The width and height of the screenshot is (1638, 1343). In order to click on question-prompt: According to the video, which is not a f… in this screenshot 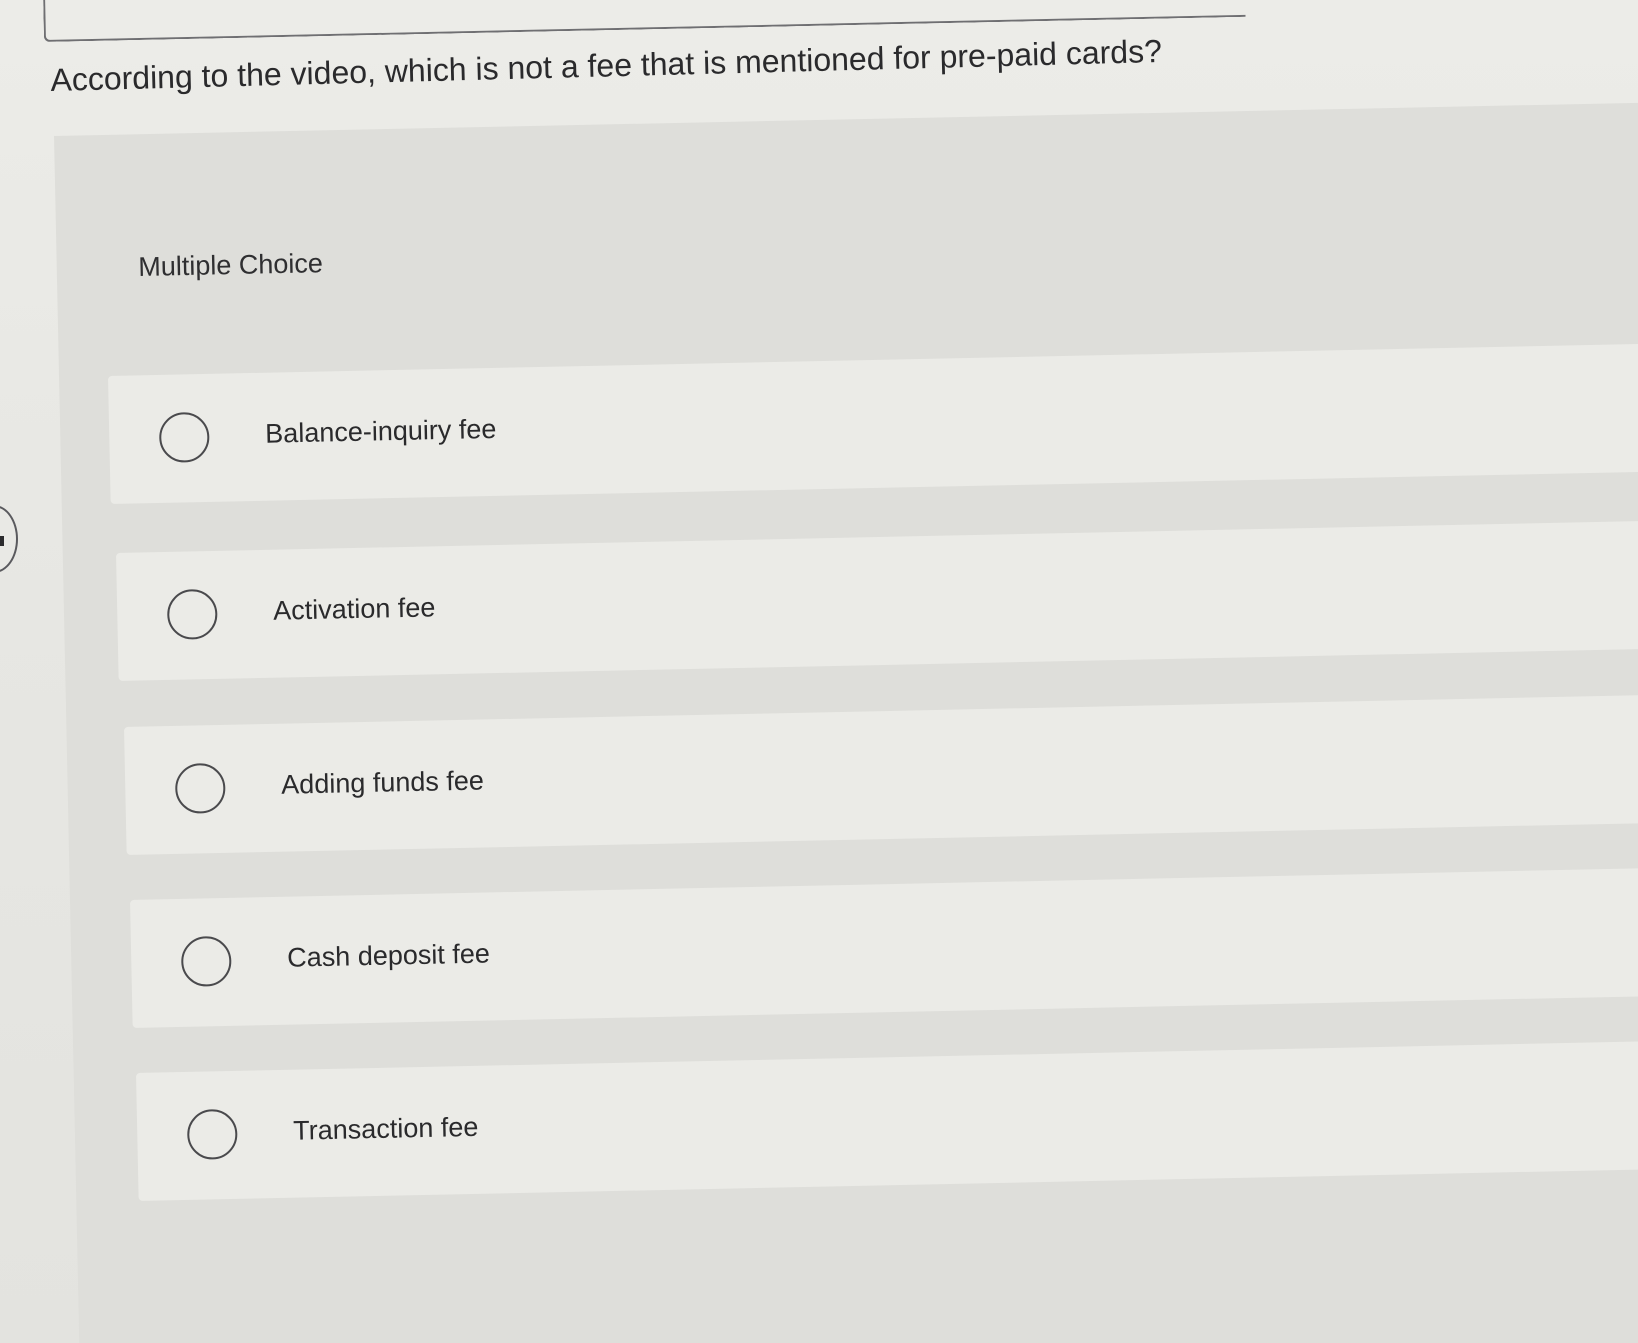, I will do `click(606, 65)`.